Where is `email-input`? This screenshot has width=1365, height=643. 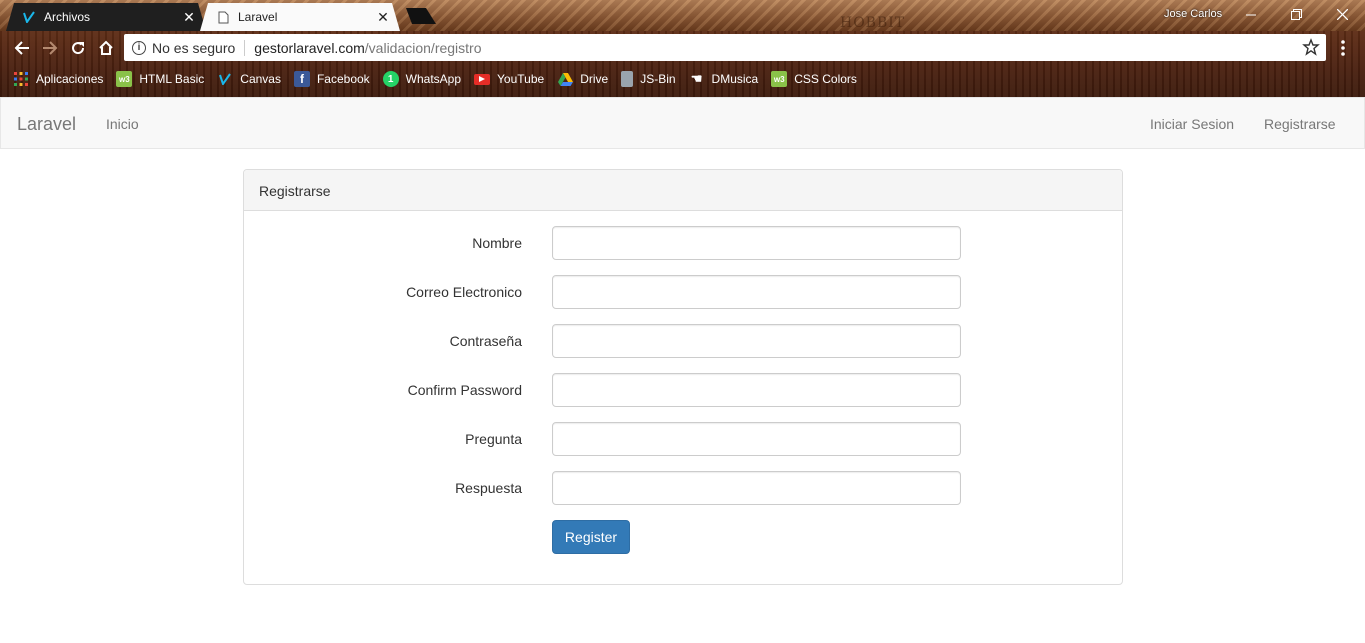 email-input is located at coordinates (756, 292).